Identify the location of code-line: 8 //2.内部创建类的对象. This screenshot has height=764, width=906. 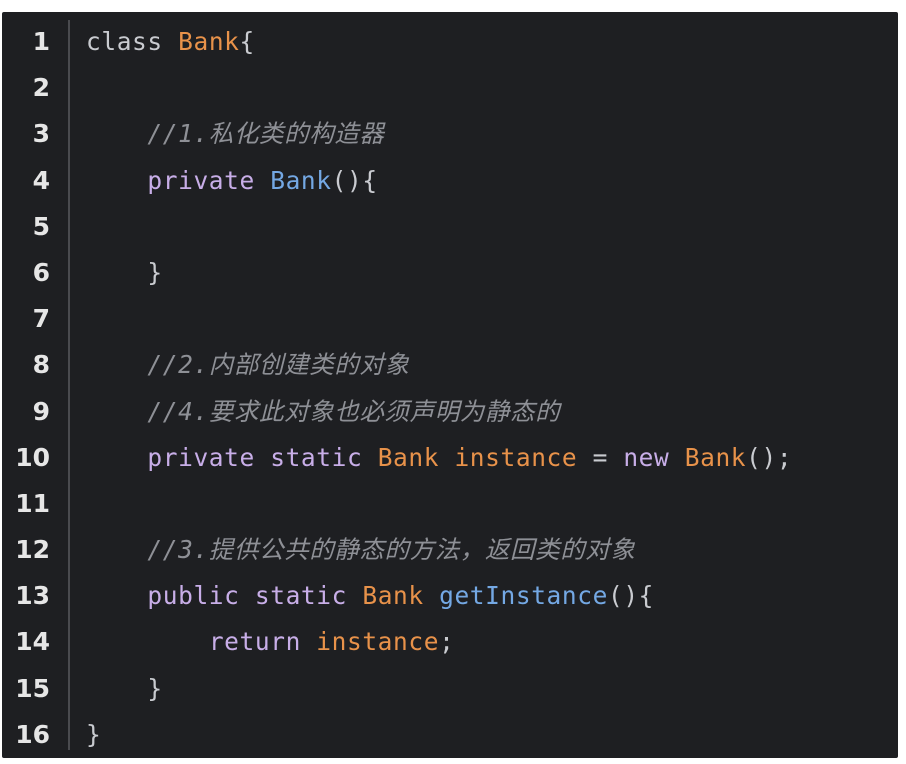
(450, 365).